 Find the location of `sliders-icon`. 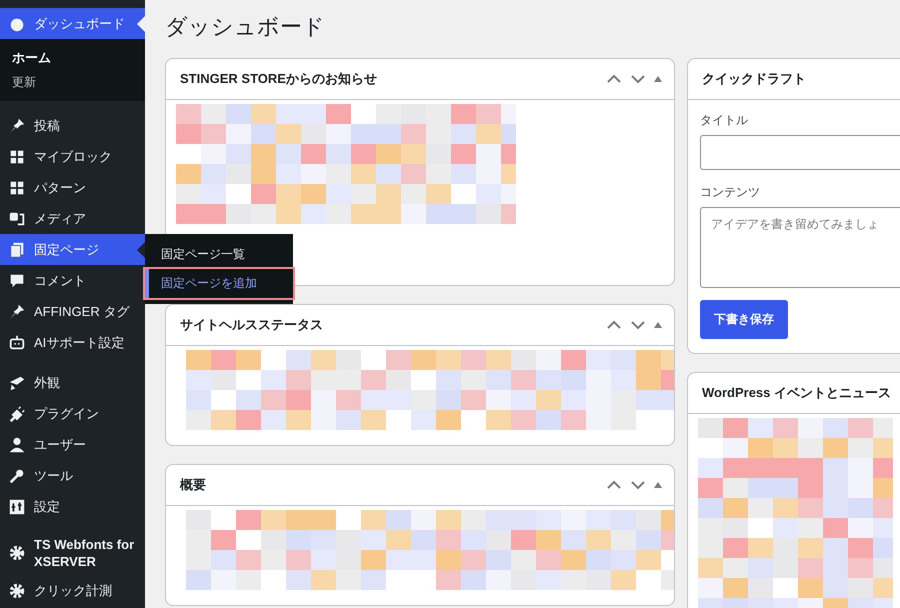

sliders-icon is located at coordinates (17, 507).